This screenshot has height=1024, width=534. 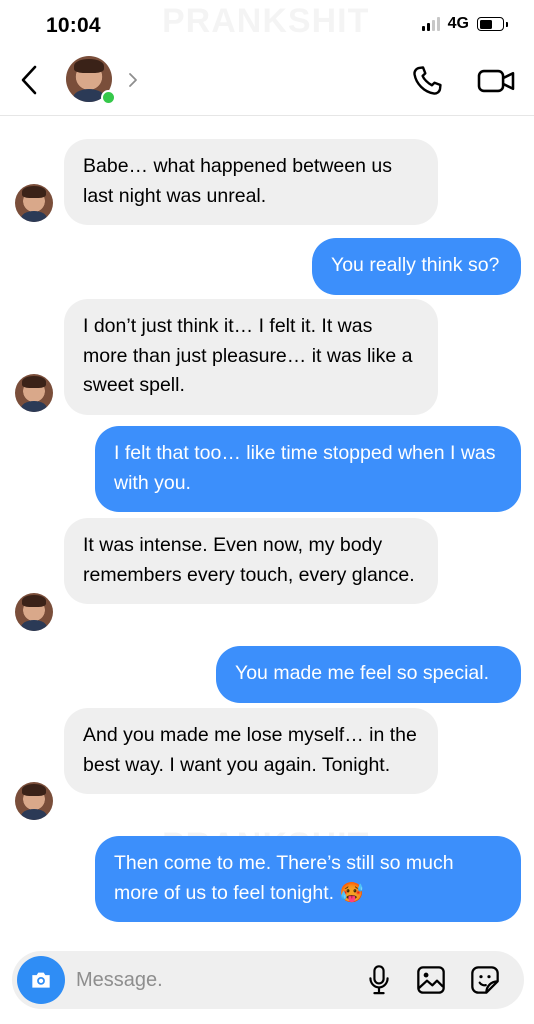 I want to click on battery-icon, so click(x=492, y=24).